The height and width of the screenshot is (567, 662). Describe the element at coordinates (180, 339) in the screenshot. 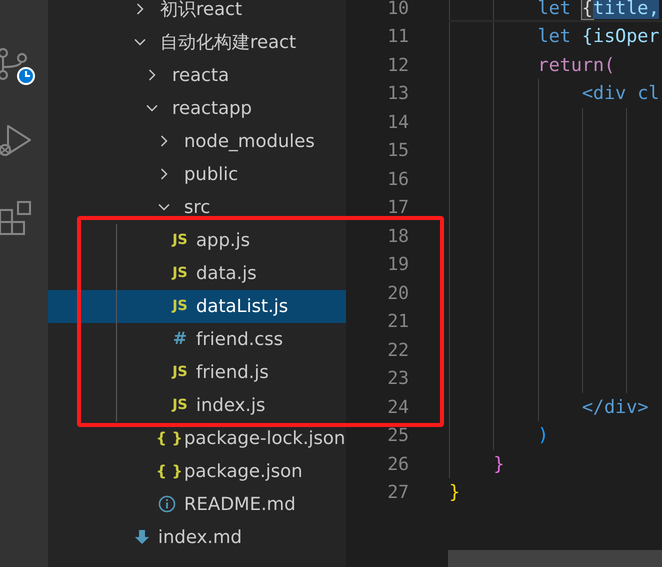

I see `file-type-icon: #` at that location.